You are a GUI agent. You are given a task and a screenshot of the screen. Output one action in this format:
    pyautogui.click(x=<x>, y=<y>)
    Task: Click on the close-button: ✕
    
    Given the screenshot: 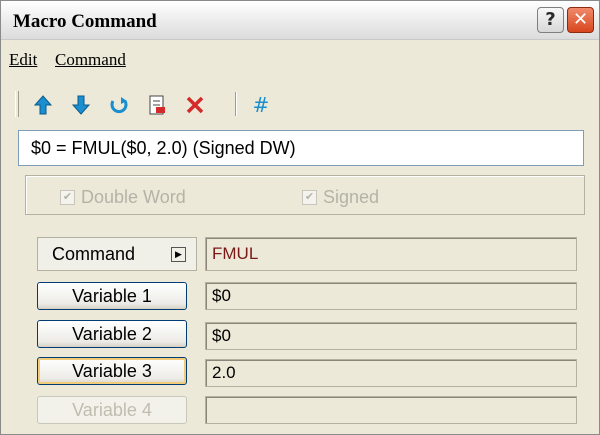 What is the action you would take?
    pyautogui.click(x=580, y=20)
    